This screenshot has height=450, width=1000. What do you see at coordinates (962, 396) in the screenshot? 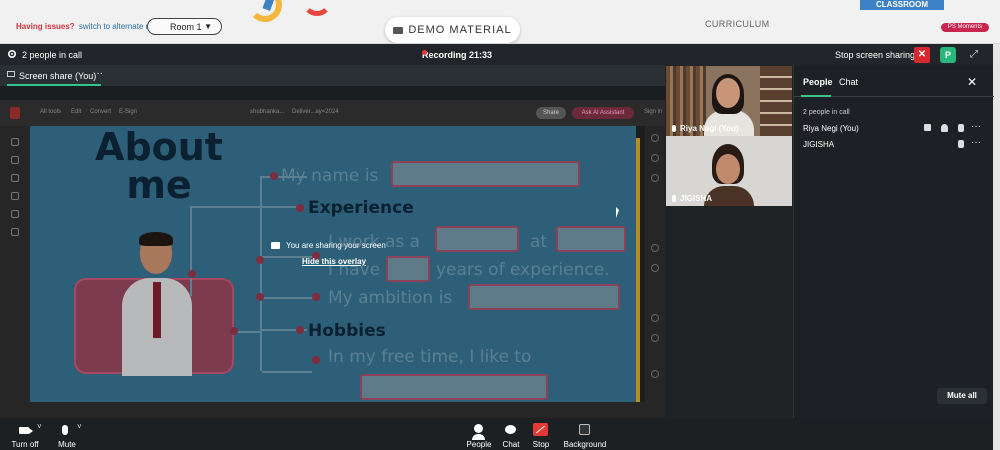
I see `mute-all-button: Mute all` at bounding box center [962, 396].